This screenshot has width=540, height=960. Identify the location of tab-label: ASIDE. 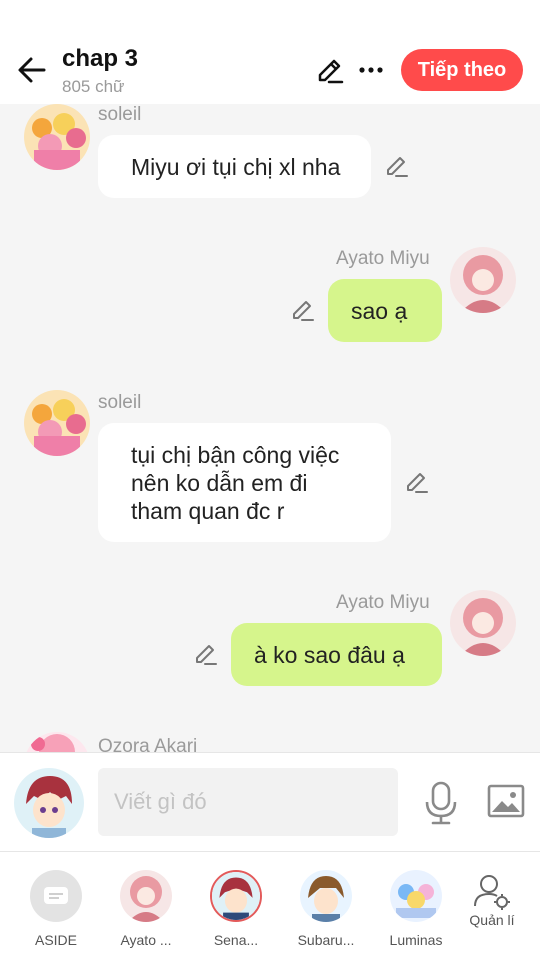
(55, 940).